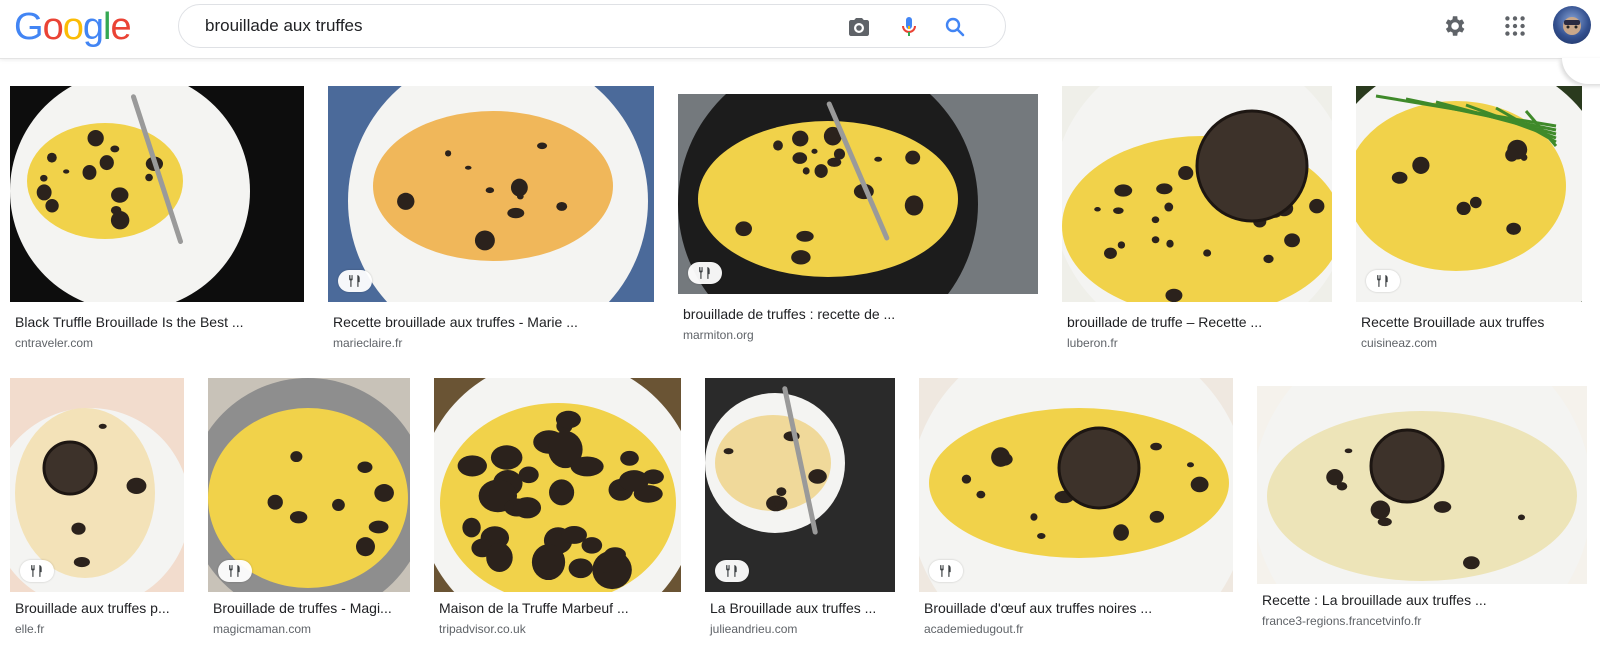  I want to click on result-source: cuisineaz.com, so click(1399, 343).